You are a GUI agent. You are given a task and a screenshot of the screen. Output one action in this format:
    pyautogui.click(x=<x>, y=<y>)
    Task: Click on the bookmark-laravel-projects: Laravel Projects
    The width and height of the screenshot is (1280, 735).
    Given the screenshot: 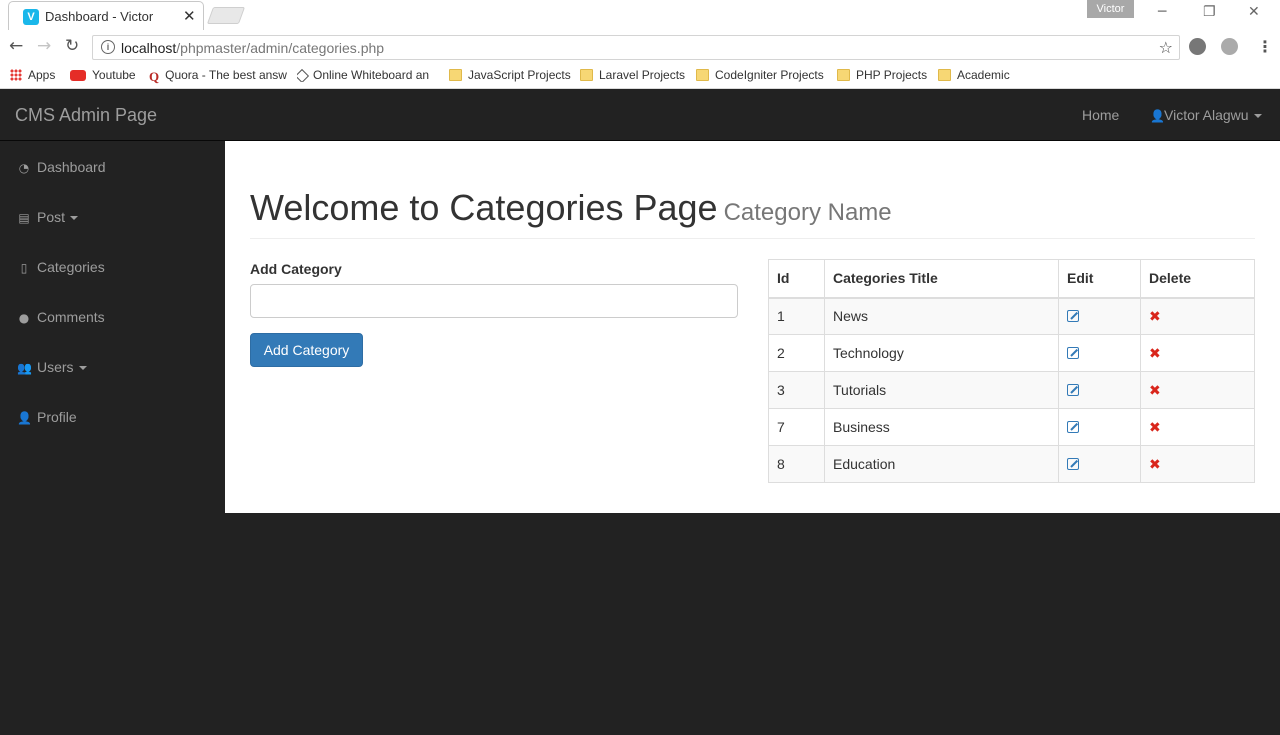 What is the action you would take?
    pyautogui.click(x=632, y=75)
    